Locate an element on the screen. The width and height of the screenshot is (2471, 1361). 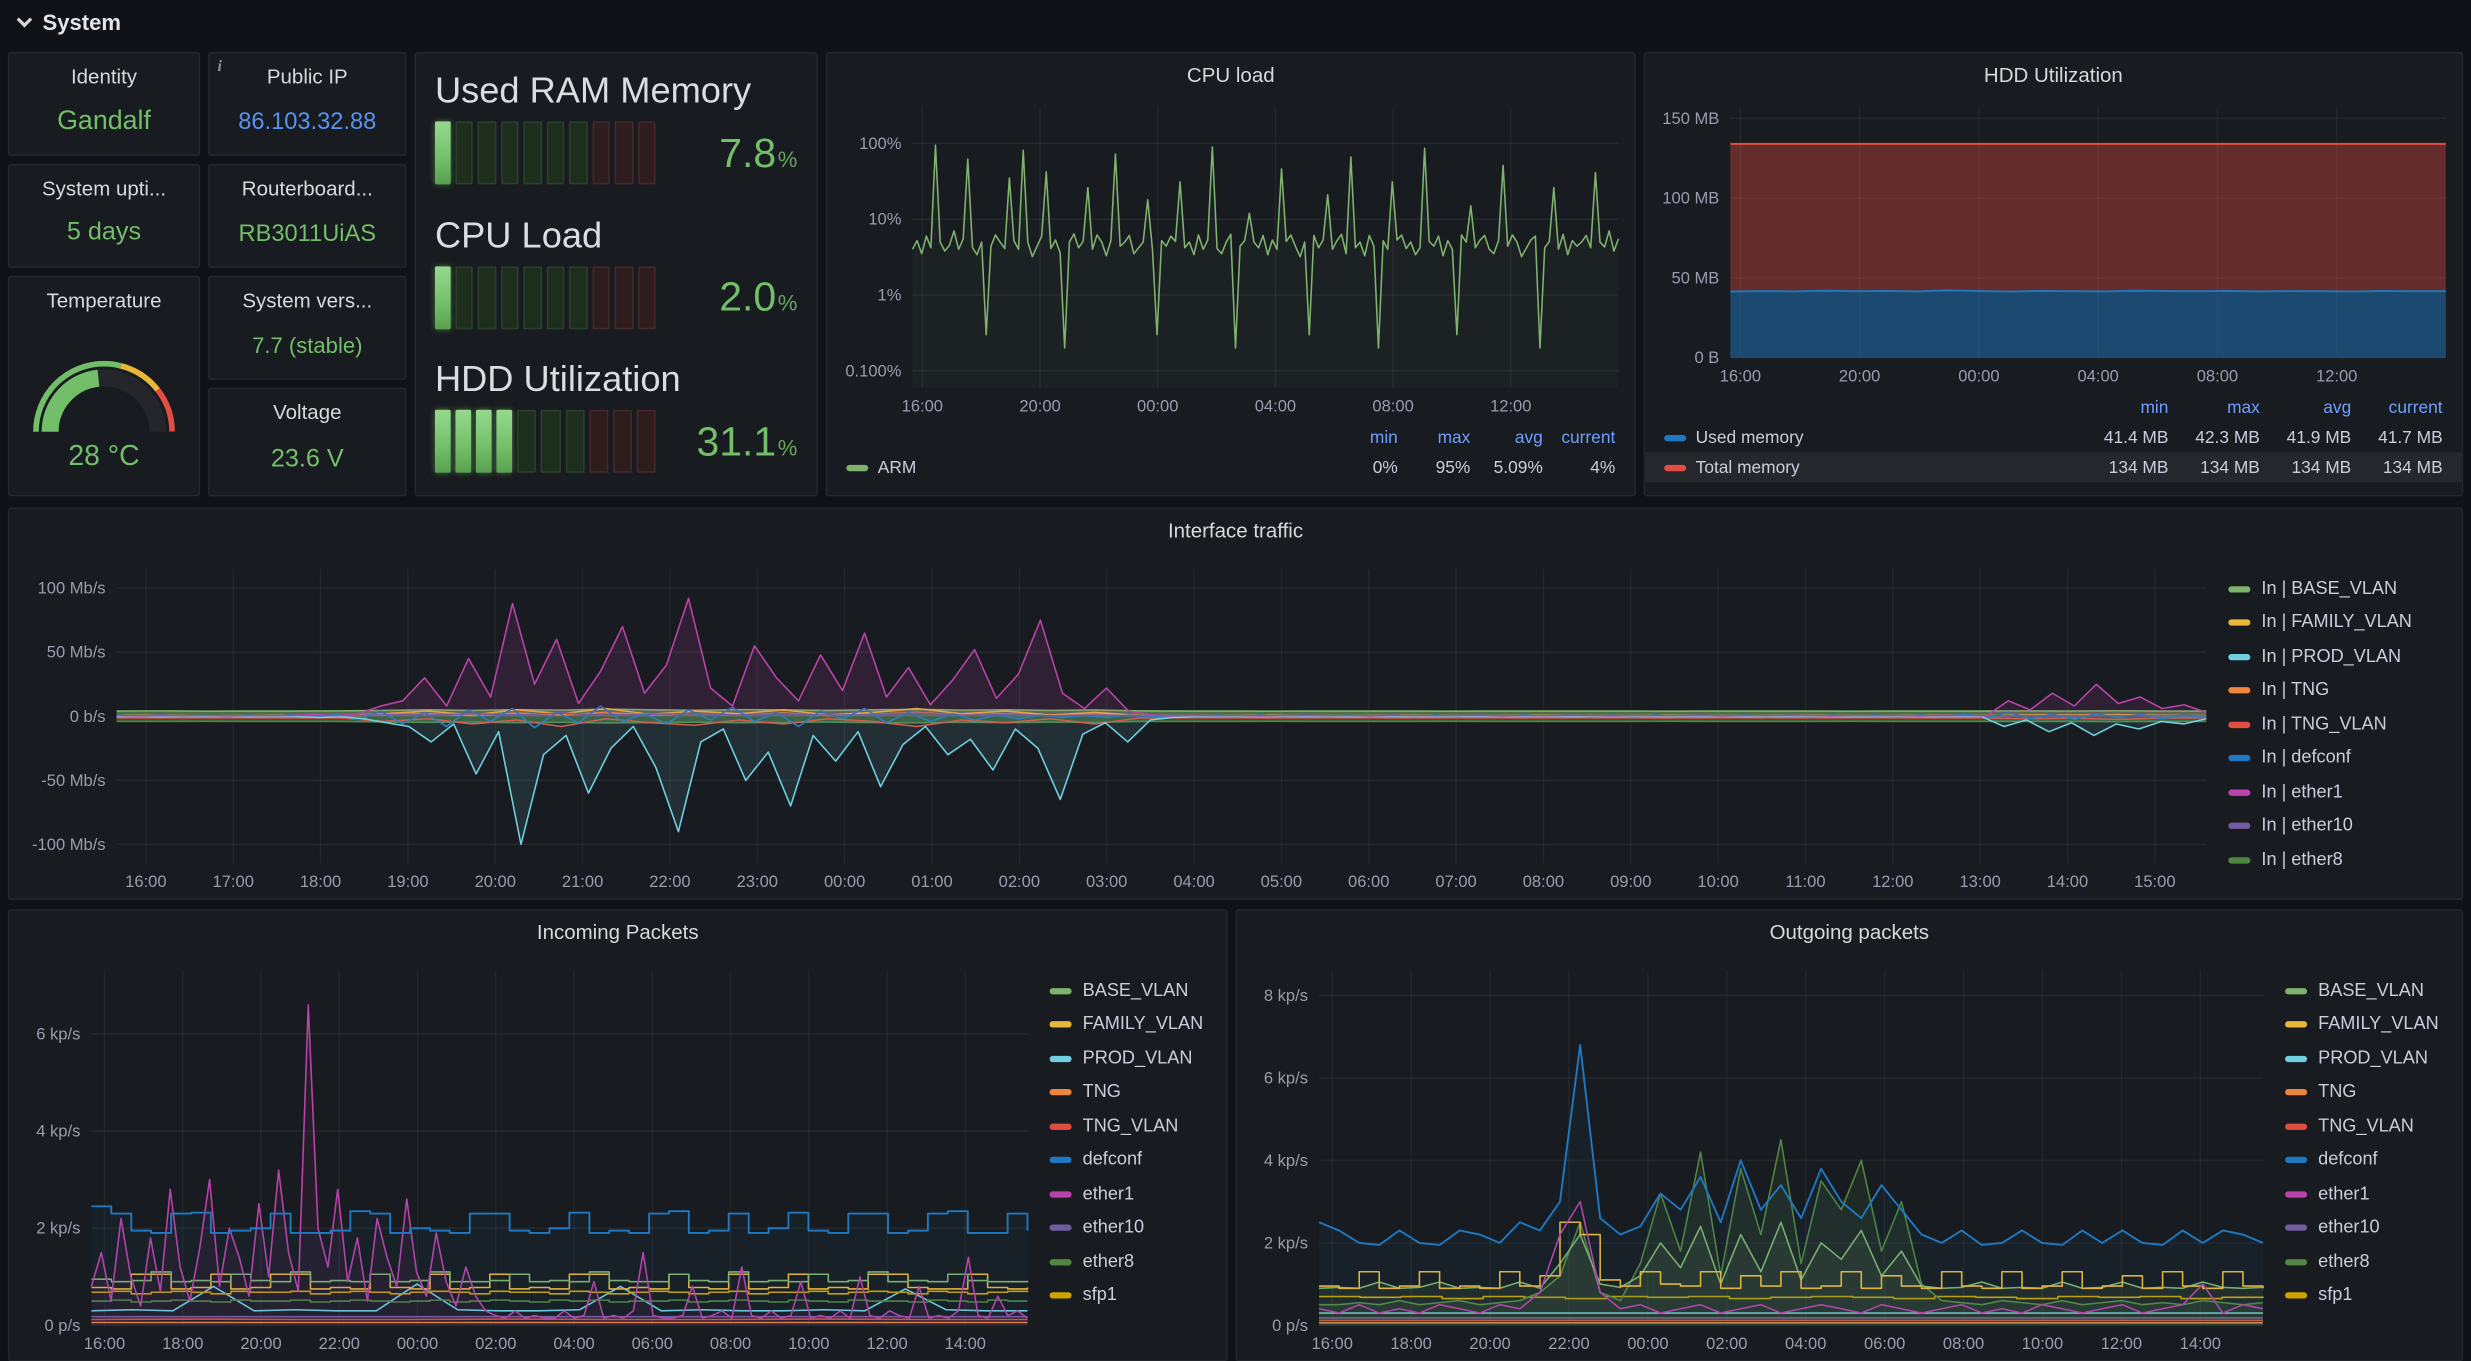
y-axis-label: -50 Mb/s is located at coordinates (73, 780).